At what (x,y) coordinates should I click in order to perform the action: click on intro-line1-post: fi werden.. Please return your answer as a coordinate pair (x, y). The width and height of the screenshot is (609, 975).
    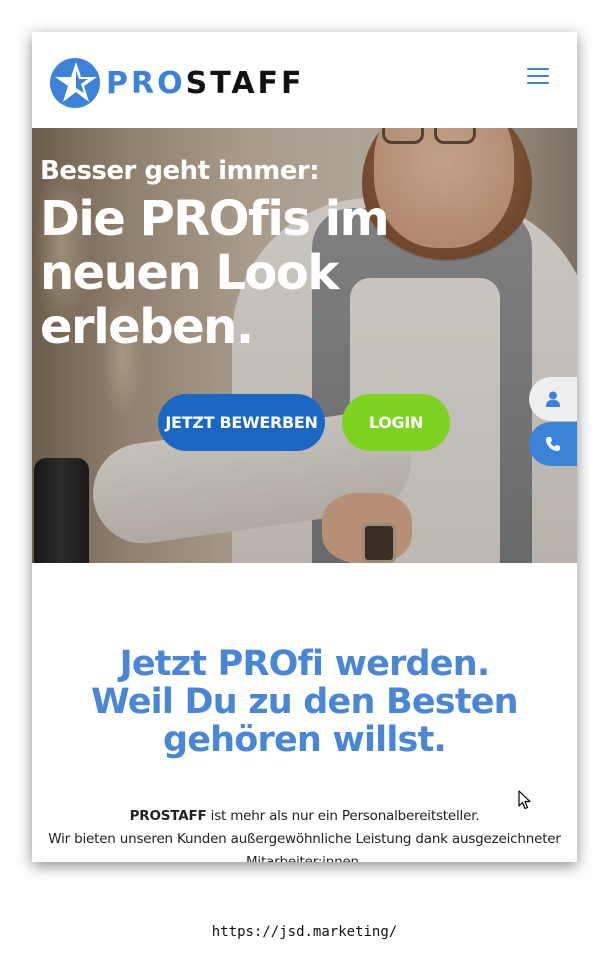
    Looking at the image, I should click on (394, 664).